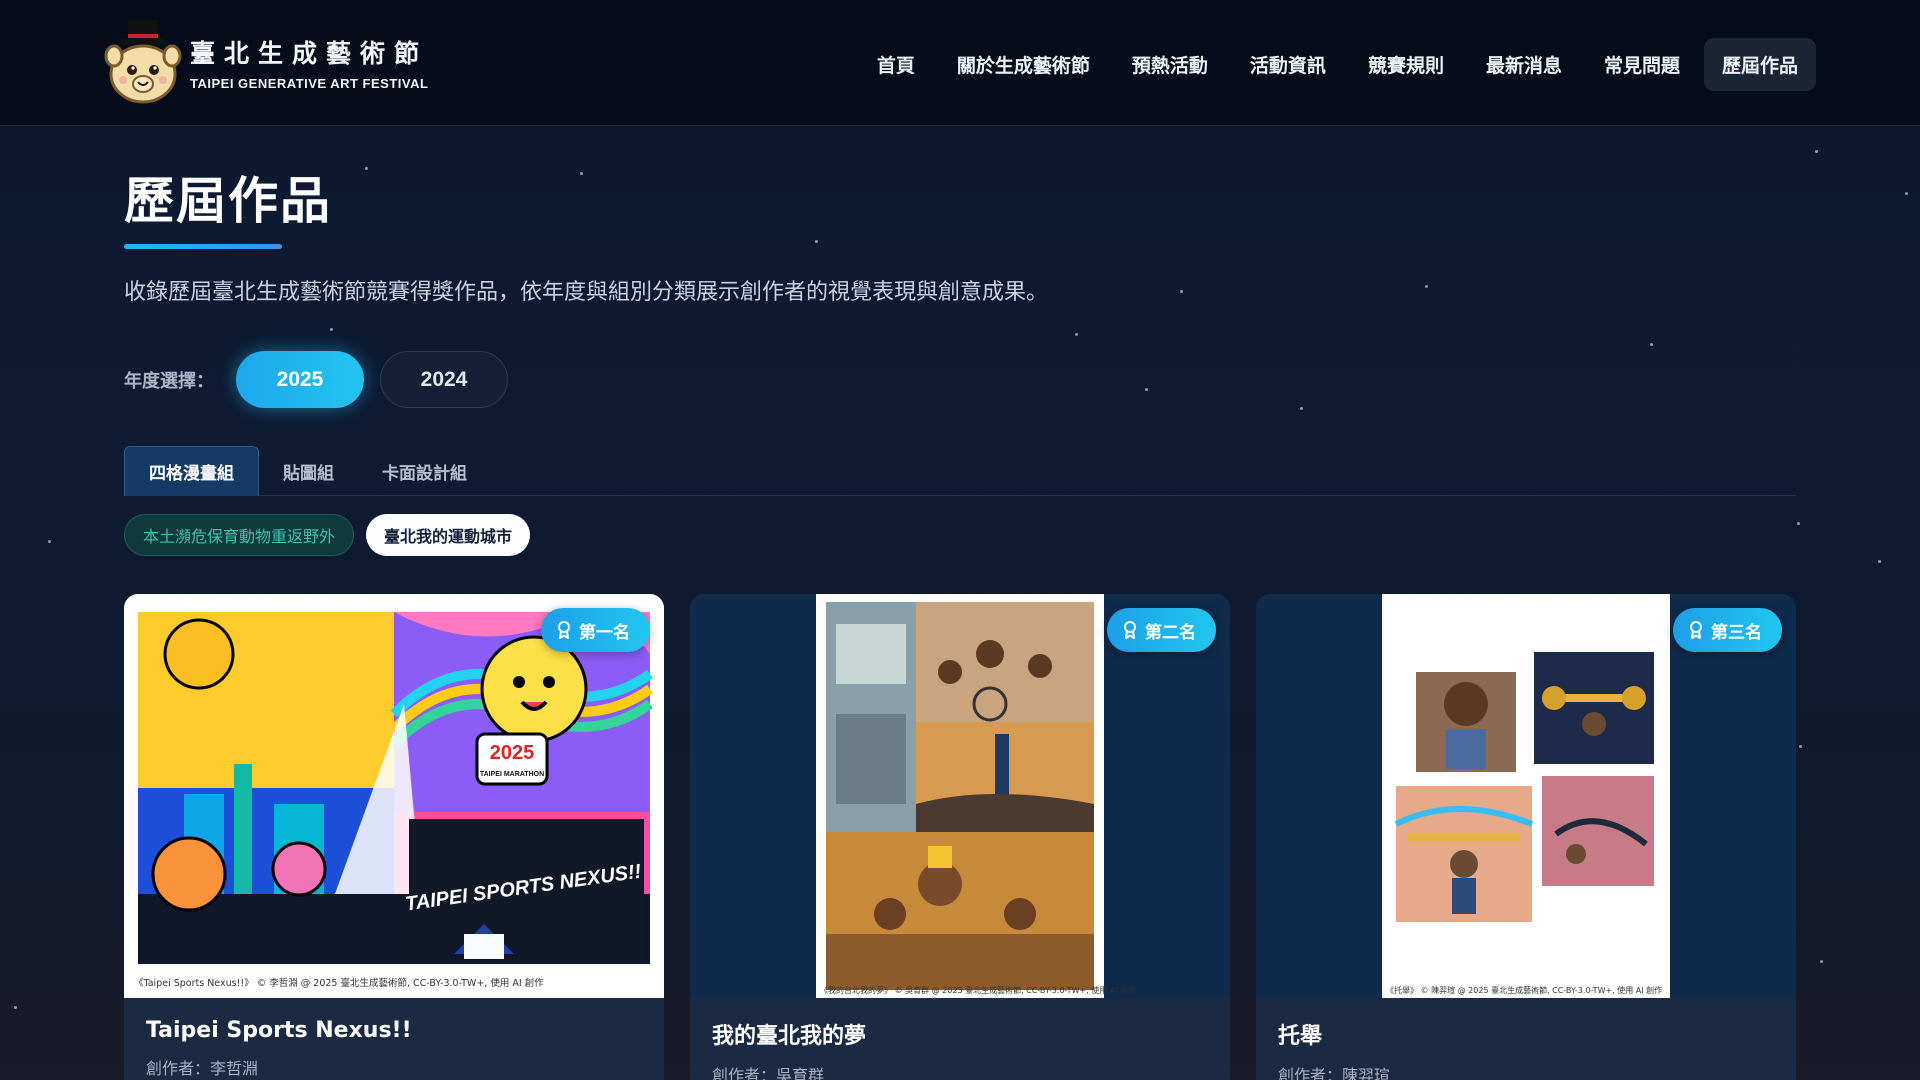 This screenshot has width=1920, height=1080. Describe the element at coordinates (512, 774) in the screenshot. I see `art-text-marathon: TAIPEI MARATHON` at that location.